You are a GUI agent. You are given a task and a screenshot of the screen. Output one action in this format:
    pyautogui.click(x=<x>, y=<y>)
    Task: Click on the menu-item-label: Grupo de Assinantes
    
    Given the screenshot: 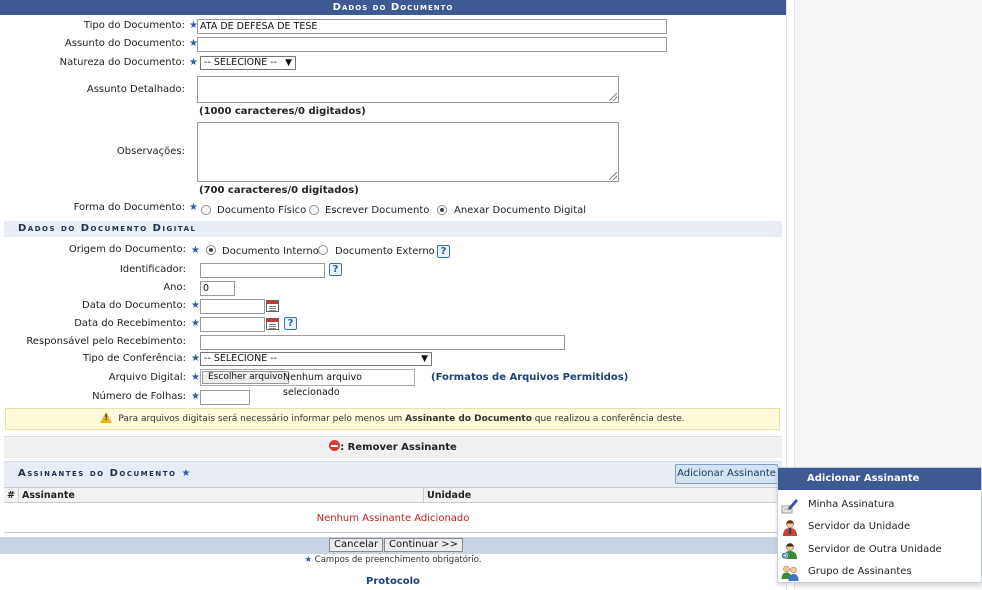 What is the action you would take?
    pyautogui.click(x=860, y=571)
    